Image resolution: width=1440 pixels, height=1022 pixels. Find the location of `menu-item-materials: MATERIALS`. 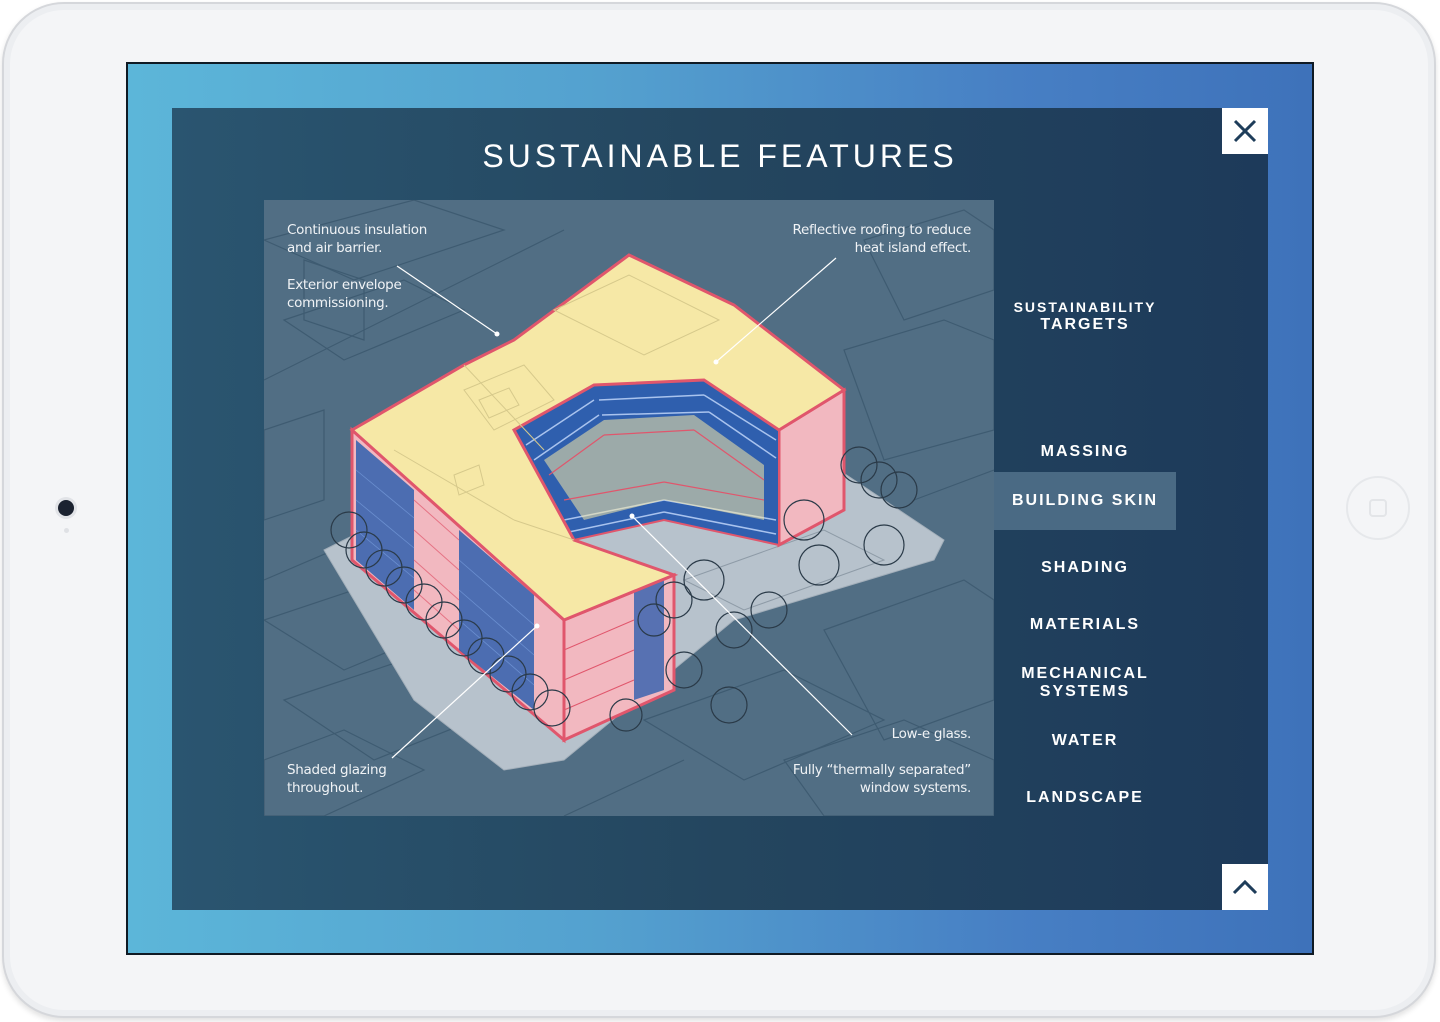

menu-item-materials: MATERIALS is located at coordinates (1085, 625).